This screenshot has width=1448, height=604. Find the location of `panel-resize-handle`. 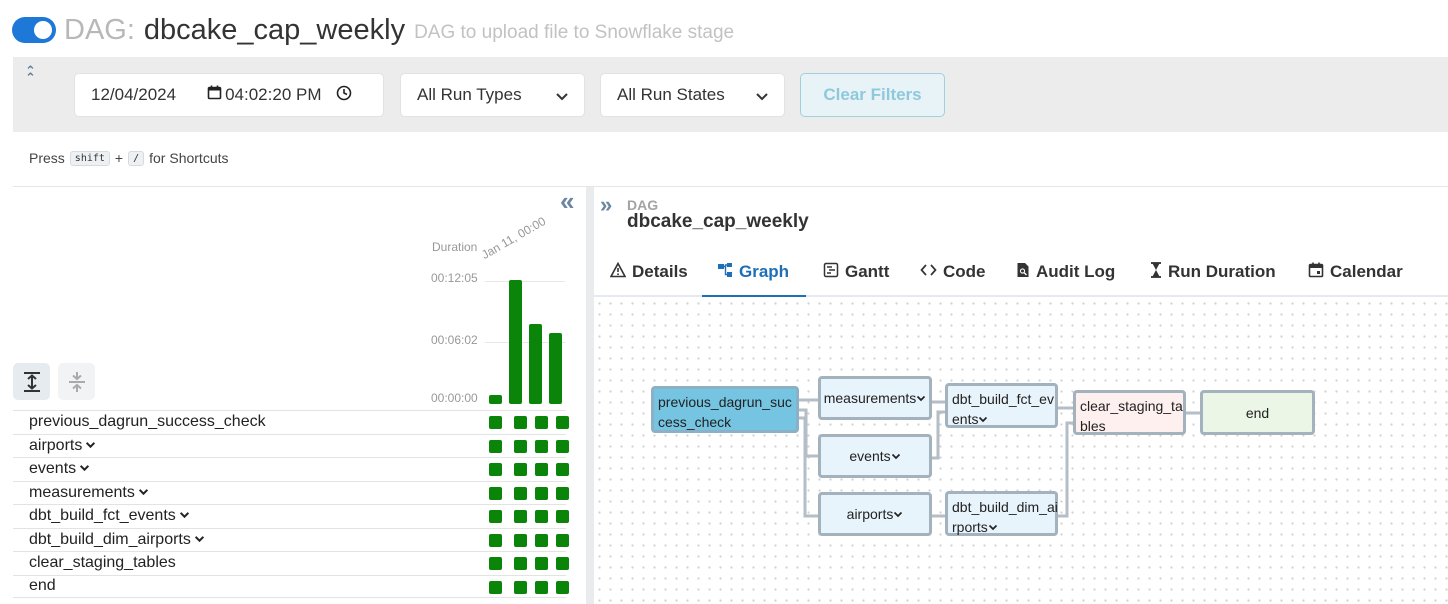

panel-resize-handle is located at coordinates (590, 395).